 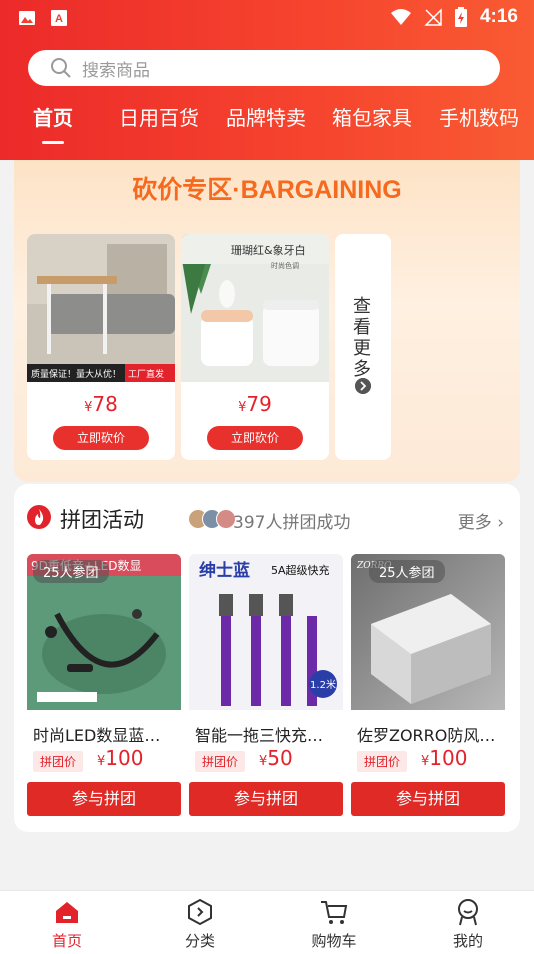 What do you see at coordinates (300, 570) in the screenshot?
I see `image-caption: 5A超级快充` at bounding box center [300, 570].